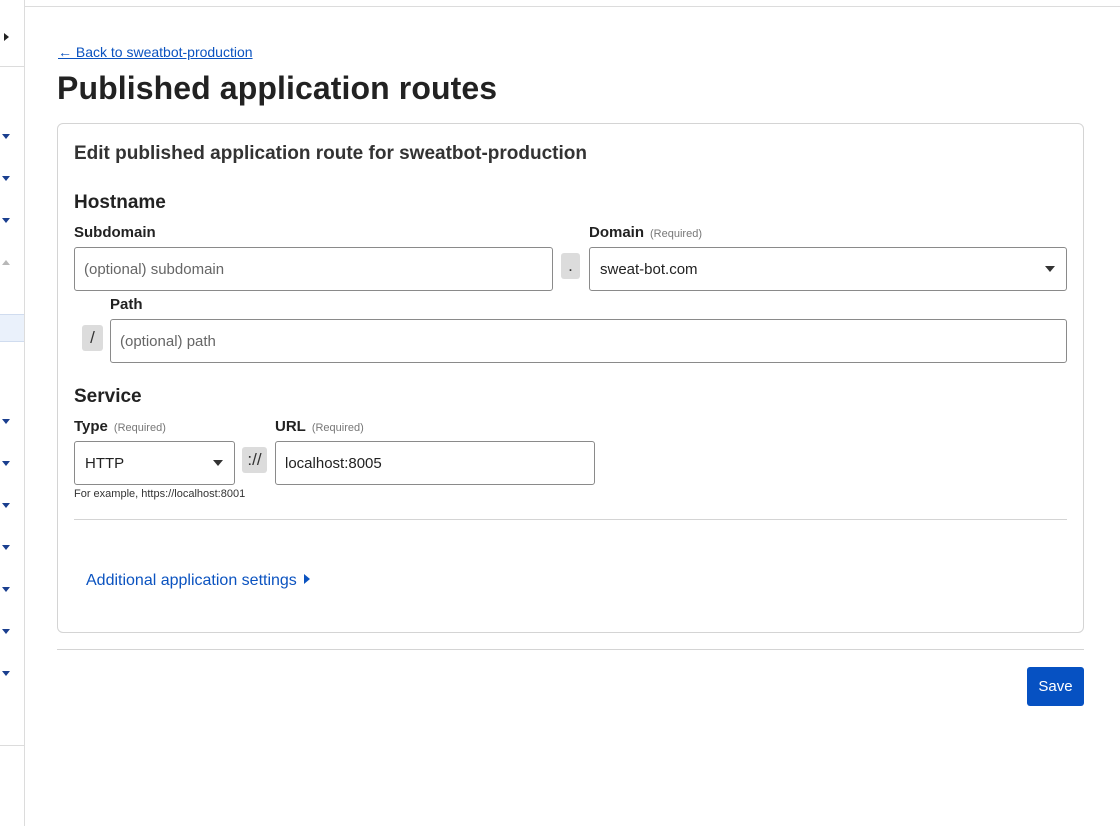 The width and height of the screenshot is (1120, 826). I want to click on chevron-up-icon, so click(6, 262).